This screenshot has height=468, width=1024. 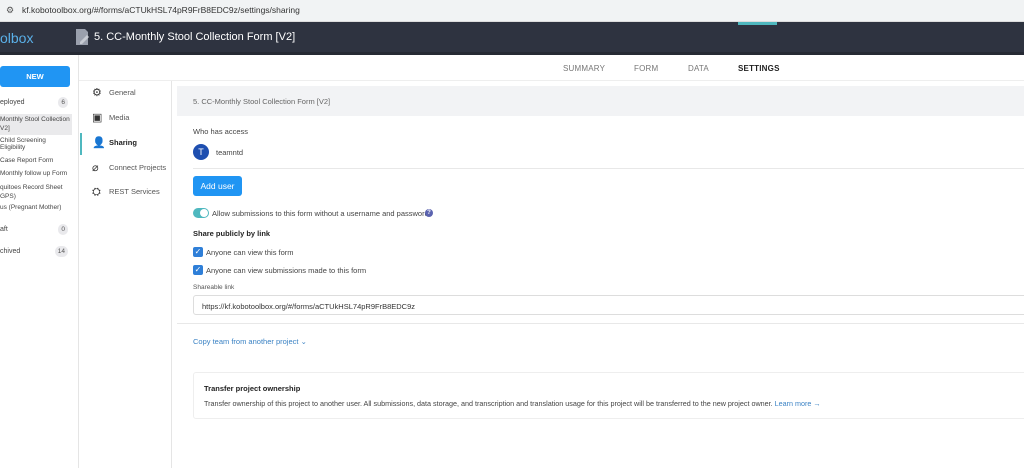 What do you see at coordinates (36, 192) in the screenshot?
I see `sidebar-project-item: quitoes Record Sheet GPS)` at bounding box center [36, 192].